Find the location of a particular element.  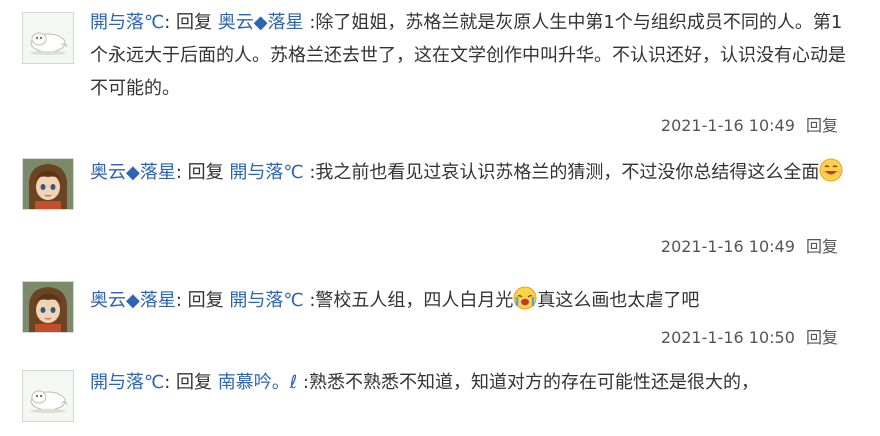

smile-emoji-icon is located at coordinates (831, 170).